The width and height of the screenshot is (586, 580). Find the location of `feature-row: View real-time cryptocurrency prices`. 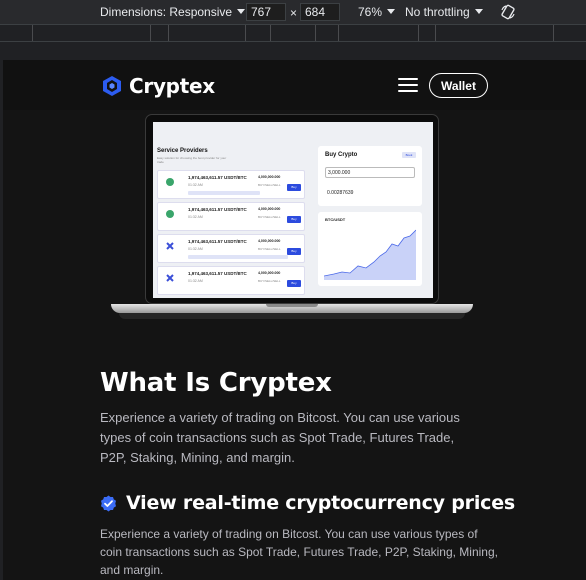

feature-row: View real-time cryptocurrency prices is located at coordinates (307, 503).